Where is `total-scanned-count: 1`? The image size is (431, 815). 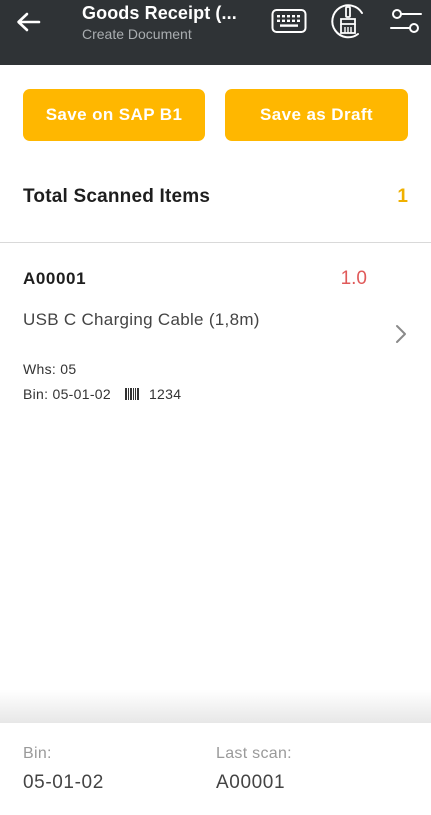 total-scanned-count: 1 is located at coordinates (402, 196).